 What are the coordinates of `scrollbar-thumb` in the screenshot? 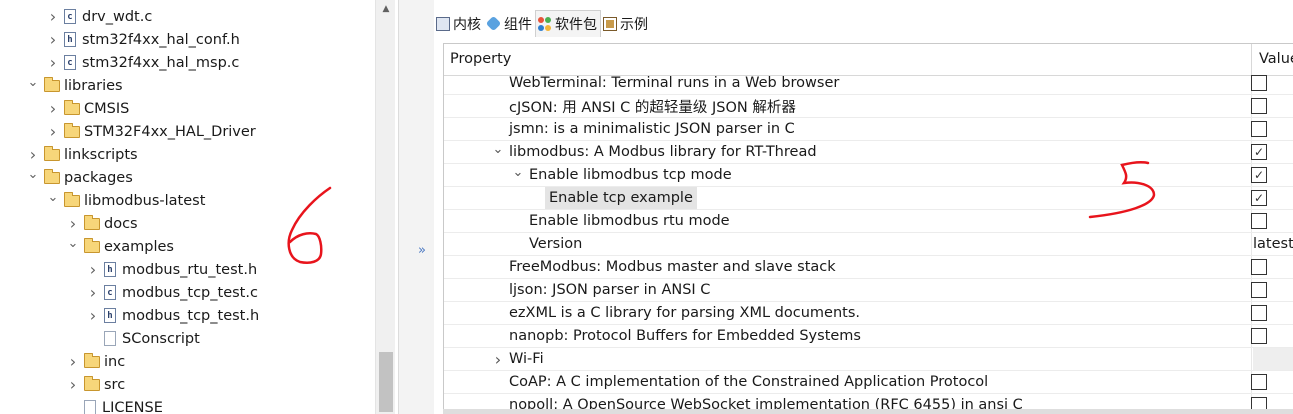 It's located at (386, 382).